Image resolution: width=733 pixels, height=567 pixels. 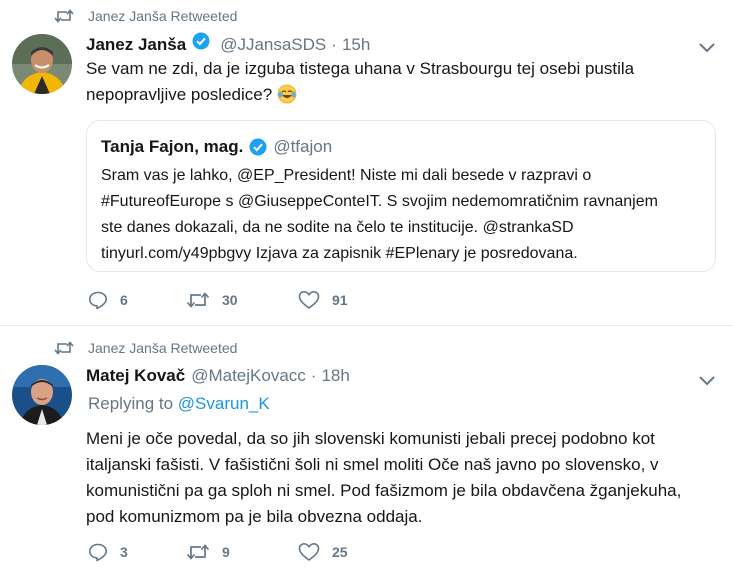 What do you see at coordinates (400, 147) in the screenshot?
I see `quoted-tweet-header: Tanja Fajon, mag. @tfajon` at bounding box center [400, 147].